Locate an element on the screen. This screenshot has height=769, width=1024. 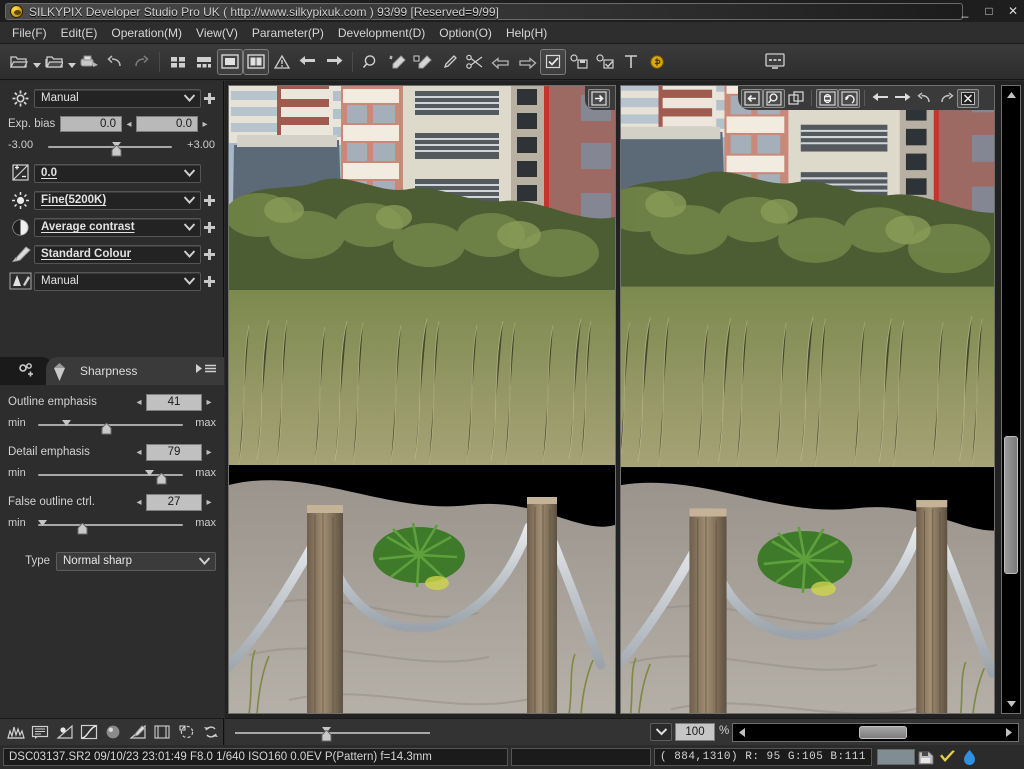
undo-arrow-icon is located at coordinates (501, 62).